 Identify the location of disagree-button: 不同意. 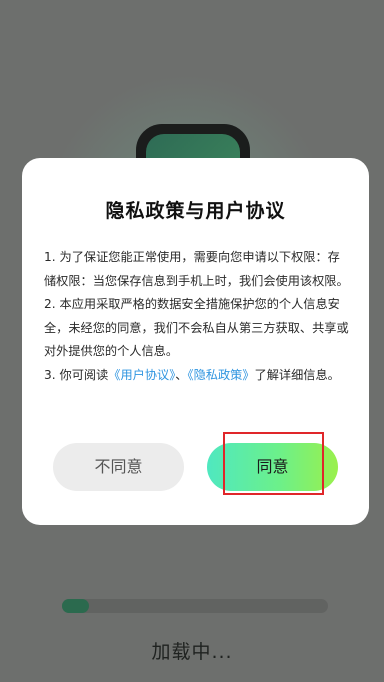
(118, 467).